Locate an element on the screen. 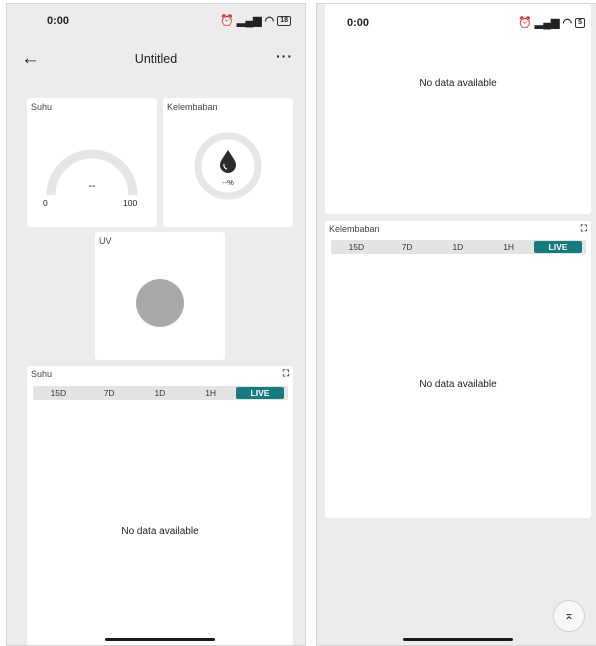 Image resolution: width=596 pixels, height=646 pixels. humidity-value: --% is located at coordinates (228, 182).